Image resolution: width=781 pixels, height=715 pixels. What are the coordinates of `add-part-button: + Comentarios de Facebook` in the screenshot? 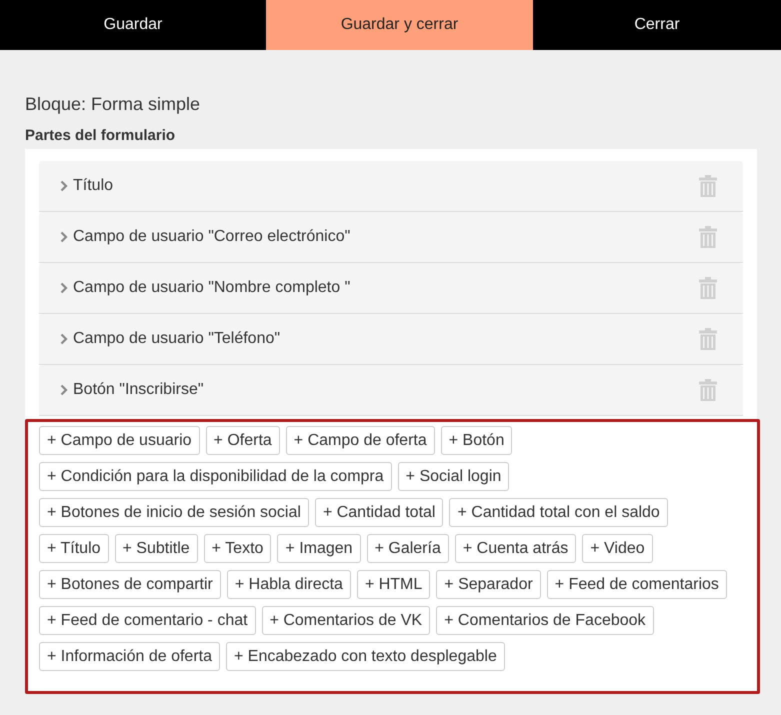 It's located at (545, 620).